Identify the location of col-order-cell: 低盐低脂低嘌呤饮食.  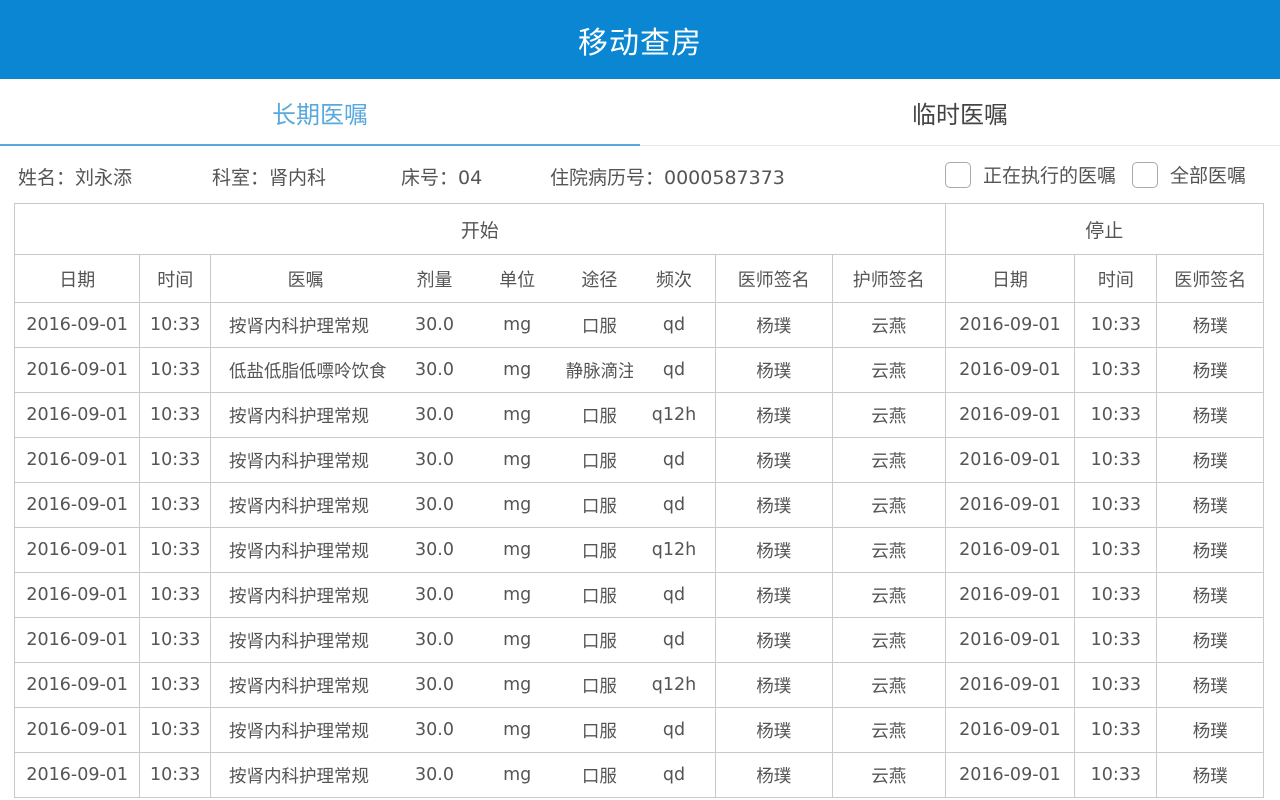
(305, 370).